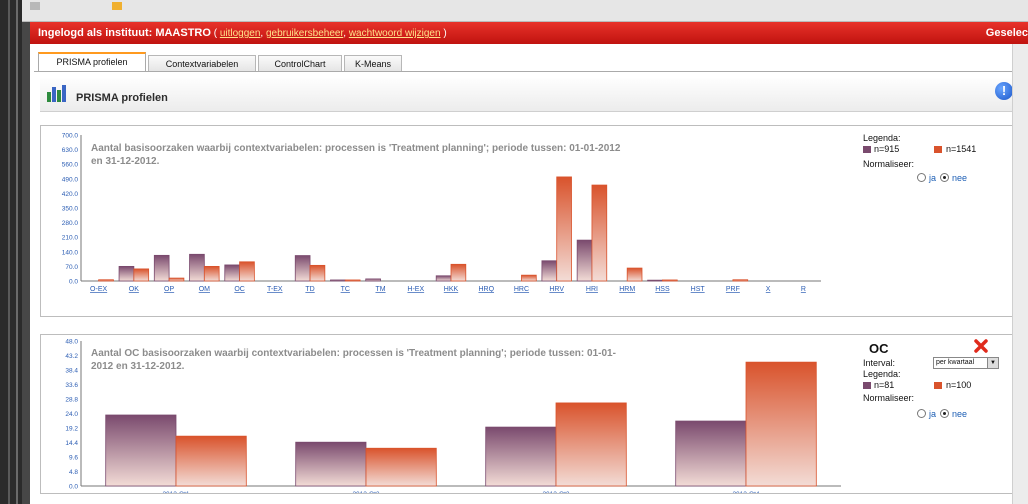 The image size is (1028, 504). I want to click on x-category-label: O-EX, so click(98, 289).